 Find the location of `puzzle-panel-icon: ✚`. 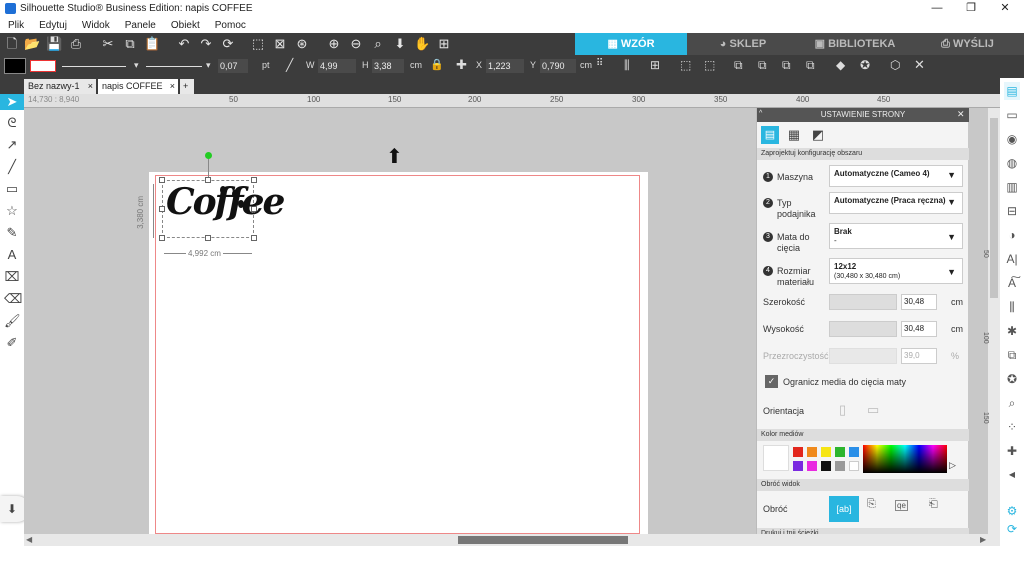

puzzle-panel-icon: ✚ is located at coordinates (1012, 451).